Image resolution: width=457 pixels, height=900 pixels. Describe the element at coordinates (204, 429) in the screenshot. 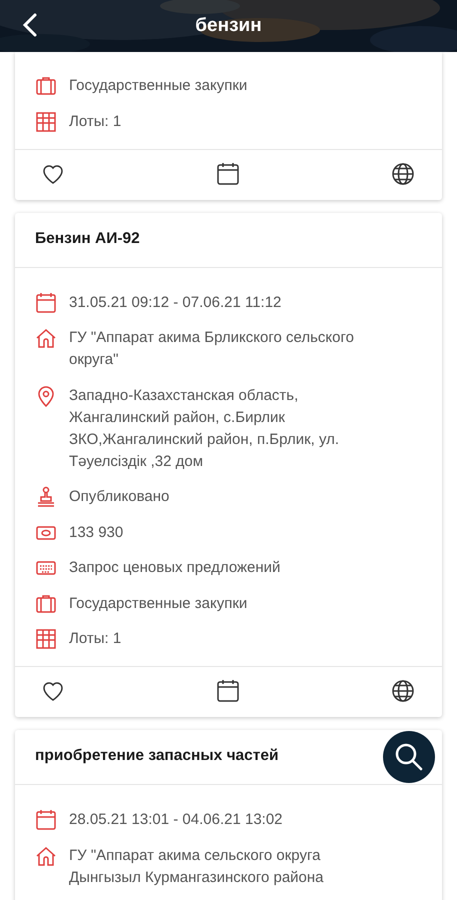

I see `detail-text: Западно-Казахстанская область, Жангалинский район, с.Бирлик ЗКО,Жангалинский район, п.Брлик, ул. Тәуелсіздік ,32 дом` at that location.